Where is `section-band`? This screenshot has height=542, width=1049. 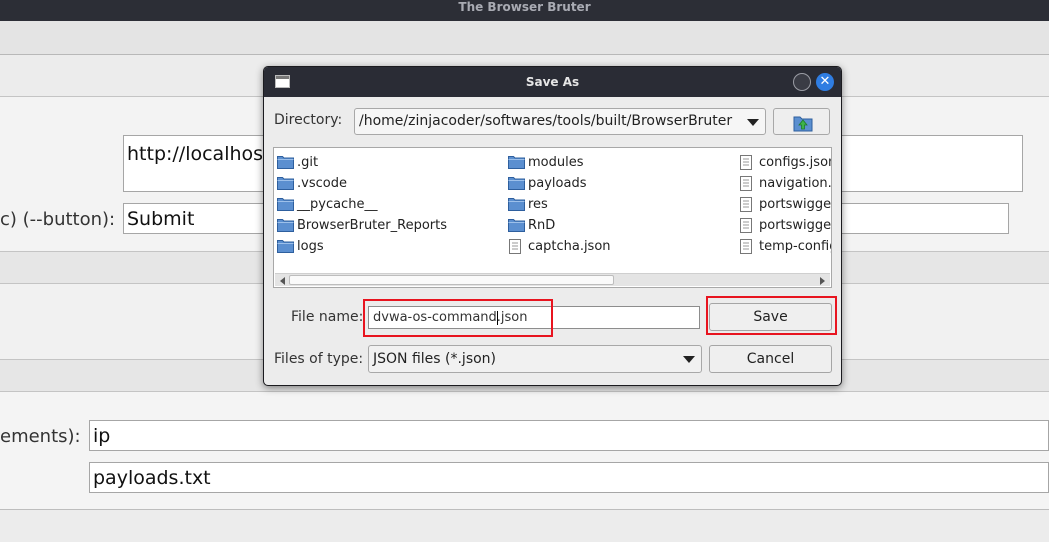
section-band is located at coordinates (524, 526).